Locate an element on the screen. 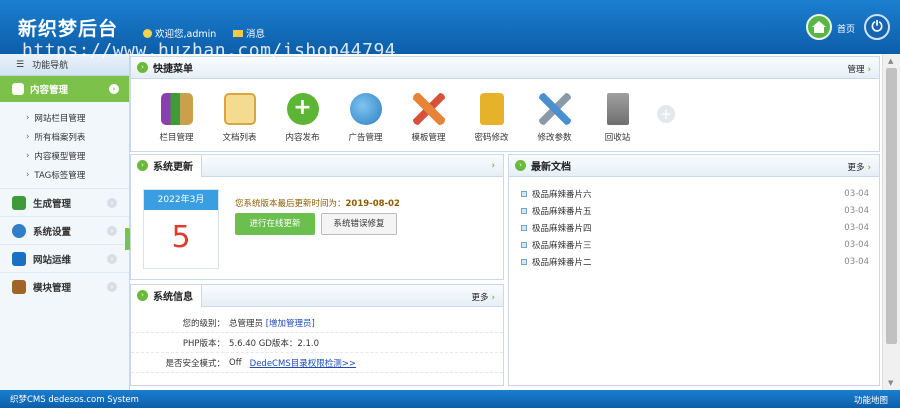 The width and height of the screenshot is (900, 408). scroll-down-icon: ▼ is located at coordinates (890, 383).